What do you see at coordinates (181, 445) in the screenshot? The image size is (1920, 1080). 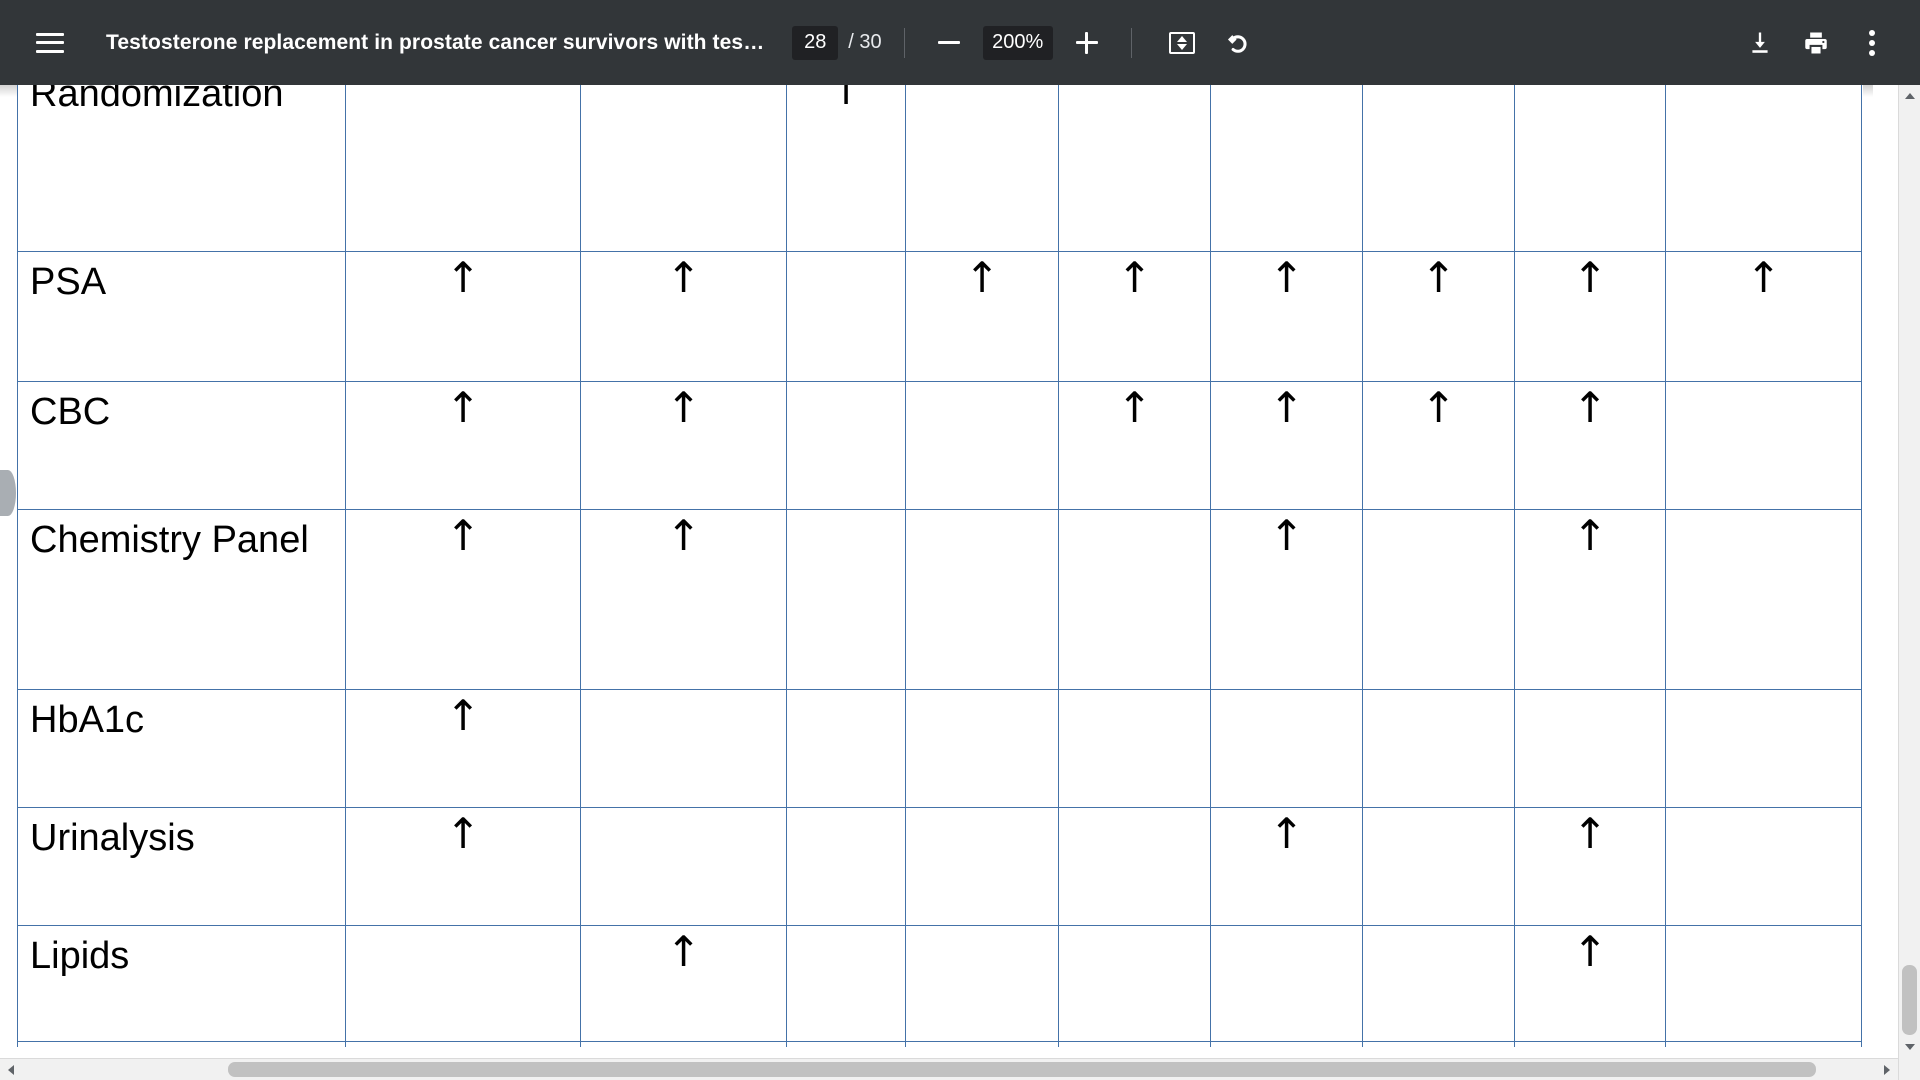 I see `row-label-cell: CBC` at bounding box center [181, 445].